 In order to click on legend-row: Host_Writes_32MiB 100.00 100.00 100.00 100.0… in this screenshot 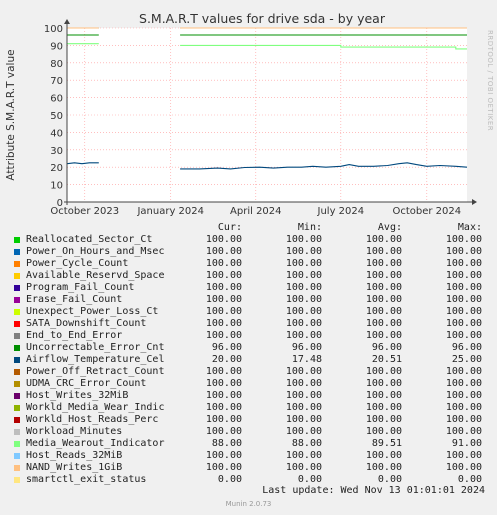, I will do `click(252, 396)`.